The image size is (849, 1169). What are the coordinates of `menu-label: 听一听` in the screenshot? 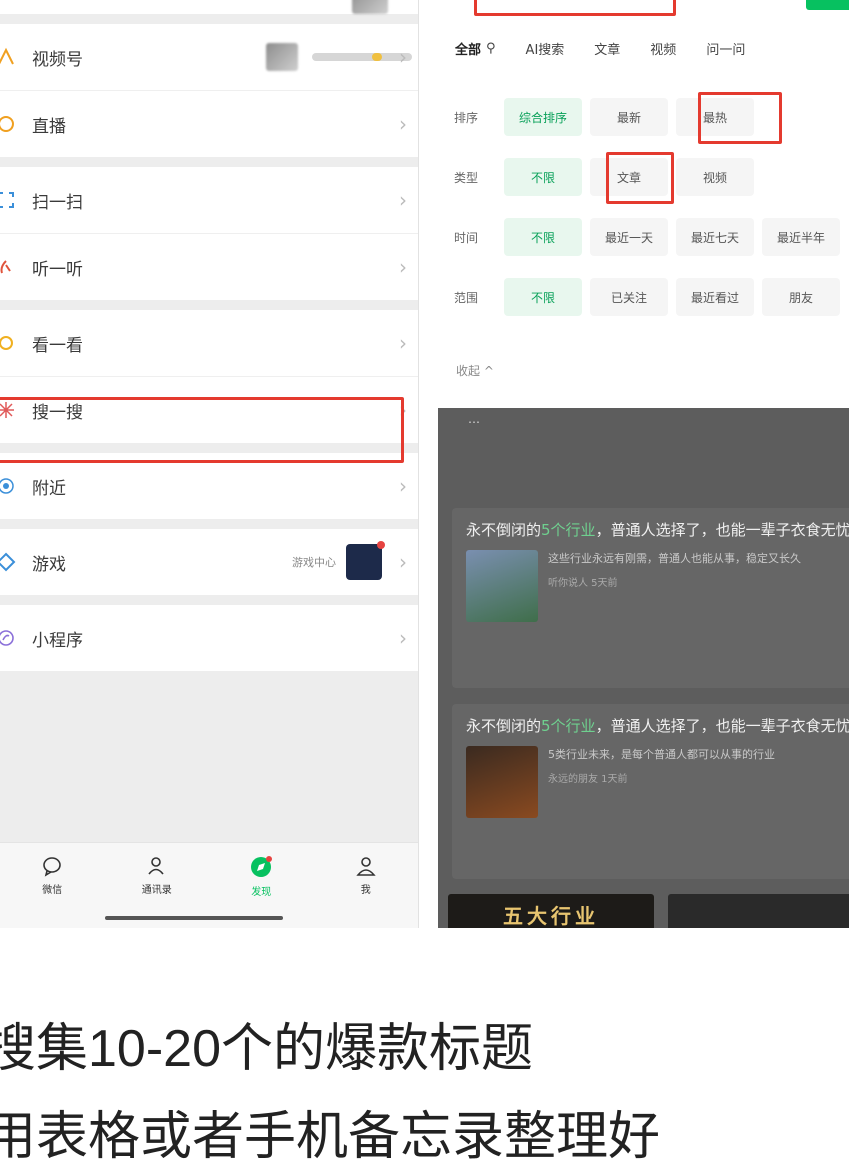 It's located at (57, 269).